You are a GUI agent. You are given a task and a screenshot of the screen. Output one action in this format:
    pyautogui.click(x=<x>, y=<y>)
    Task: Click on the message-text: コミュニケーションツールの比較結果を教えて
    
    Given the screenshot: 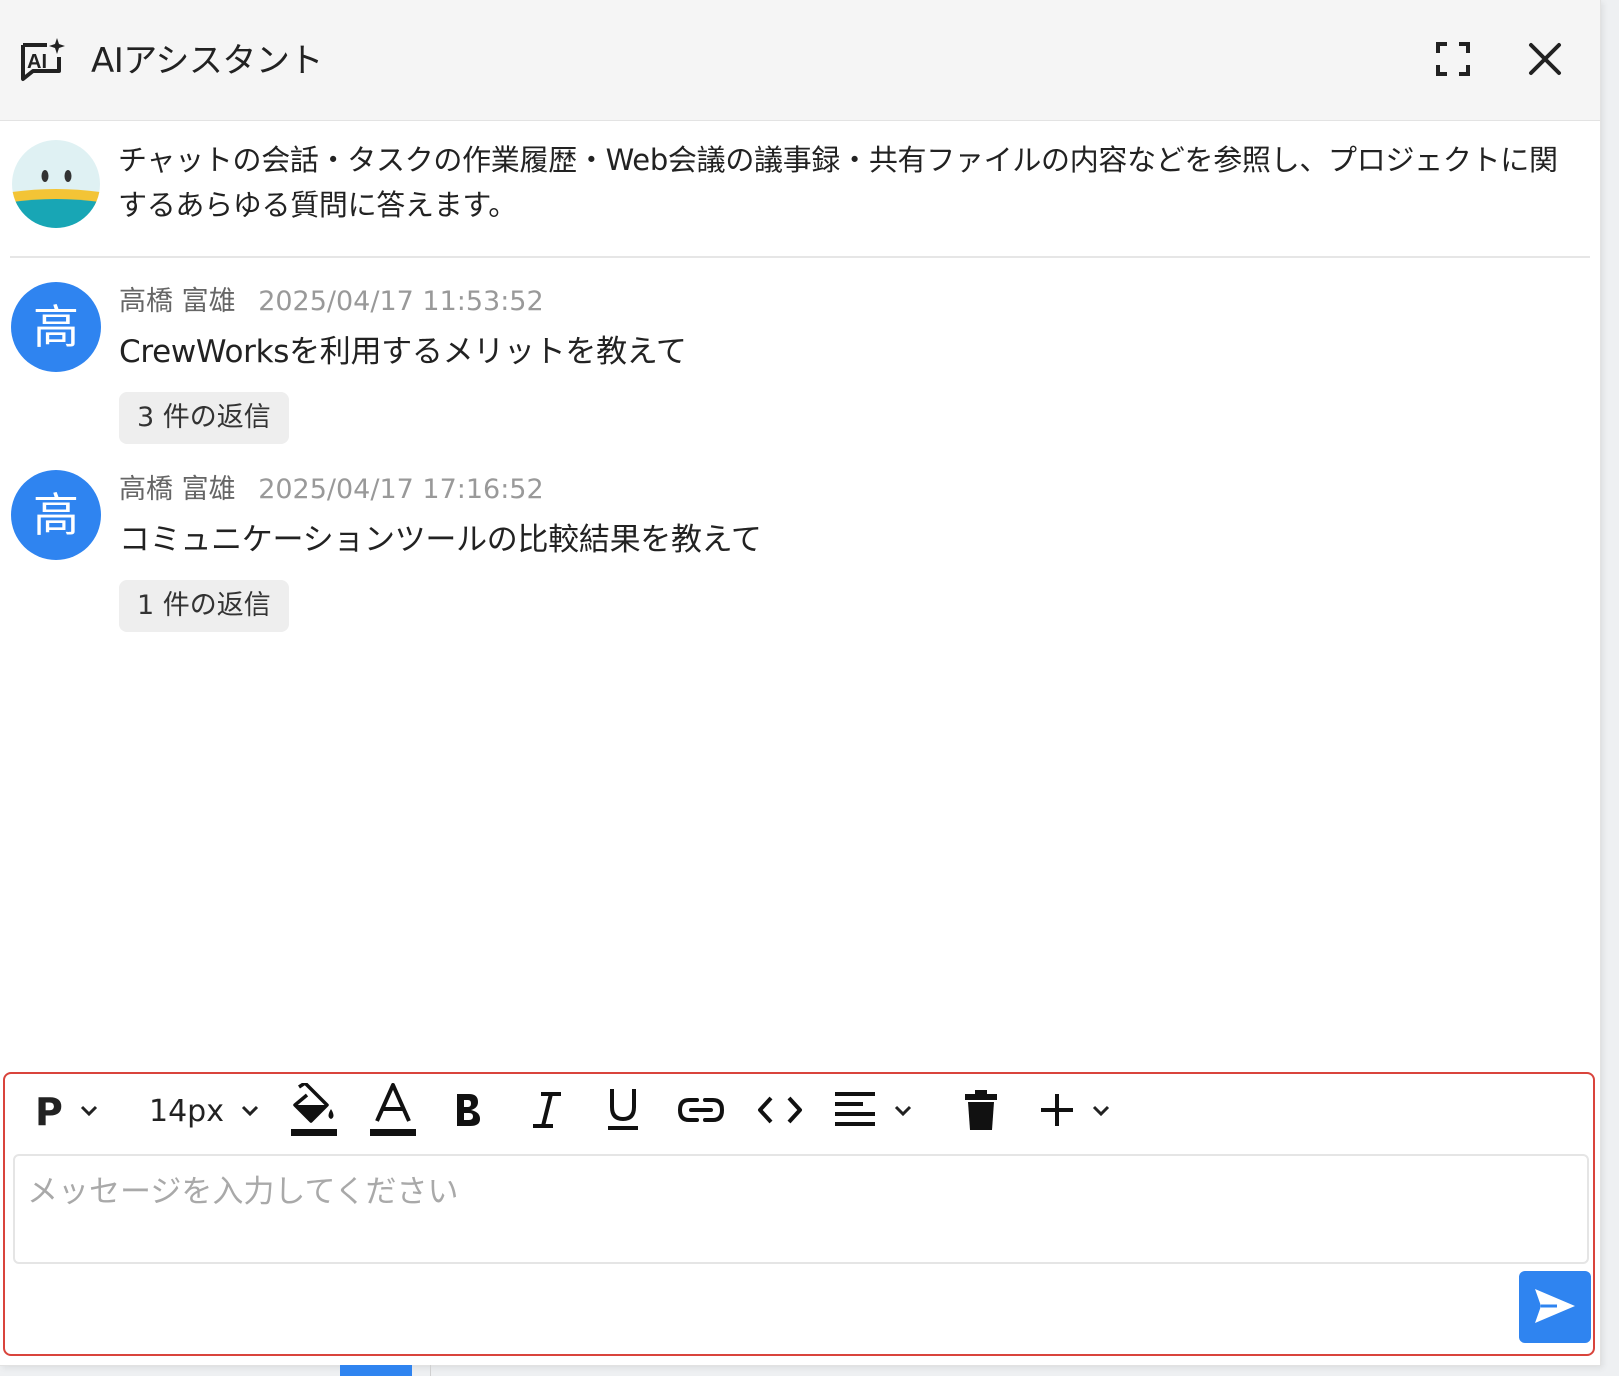 What is the action you would take?
    pyautogui.click(x=440, y=540)
    